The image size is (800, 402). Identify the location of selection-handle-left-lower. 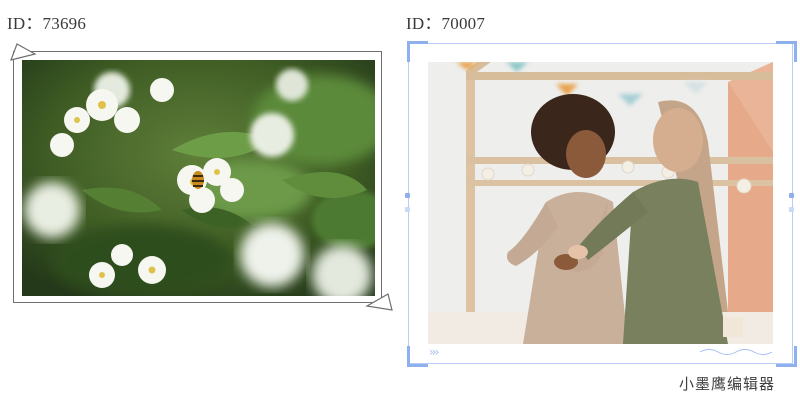
(407, 209).